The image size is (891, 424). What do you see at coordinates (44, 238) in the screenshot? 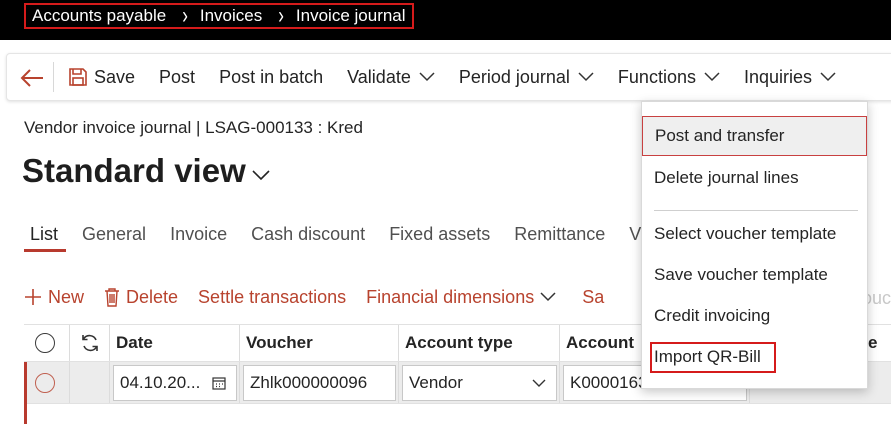
I see `tab-list: List` at bounding box center [44, 238].